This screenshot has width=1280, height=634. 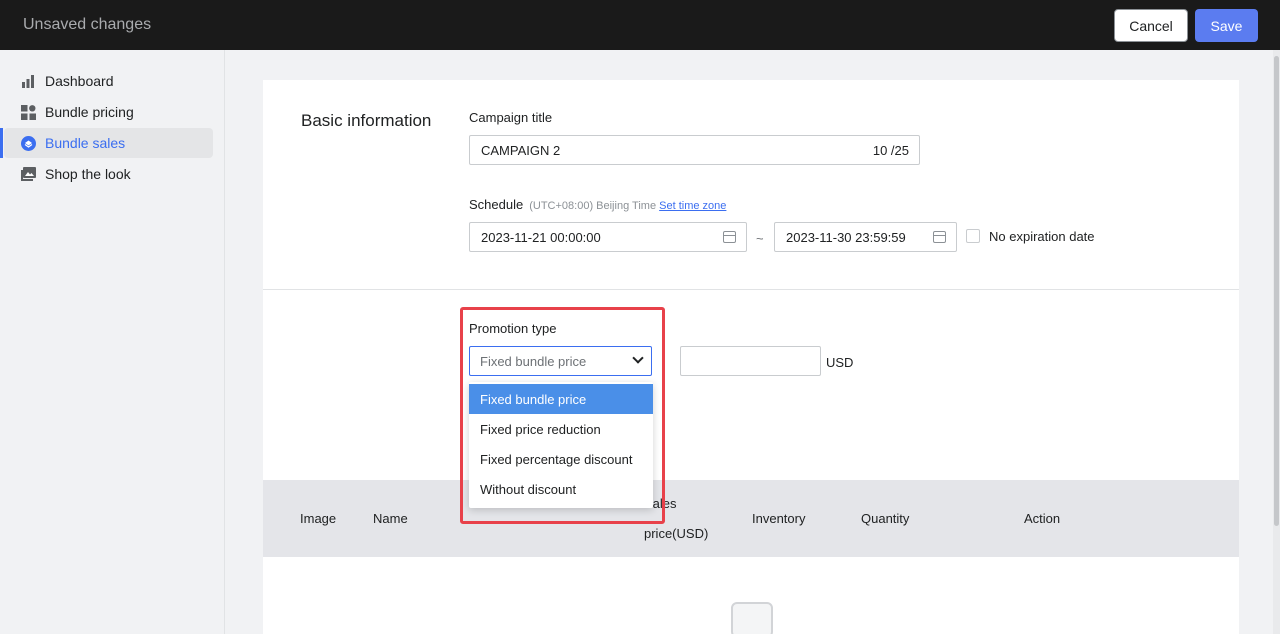 What do you see at coordinates (751, 289) in the screenshot?
I see `section-divider` at bounding box center [751, 289].